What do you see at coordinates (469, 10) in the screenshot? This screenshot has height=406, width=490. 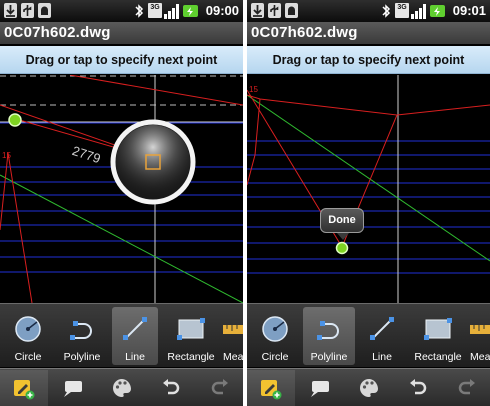 I see `status-time: 09:01` at bounding box center [469, 10].